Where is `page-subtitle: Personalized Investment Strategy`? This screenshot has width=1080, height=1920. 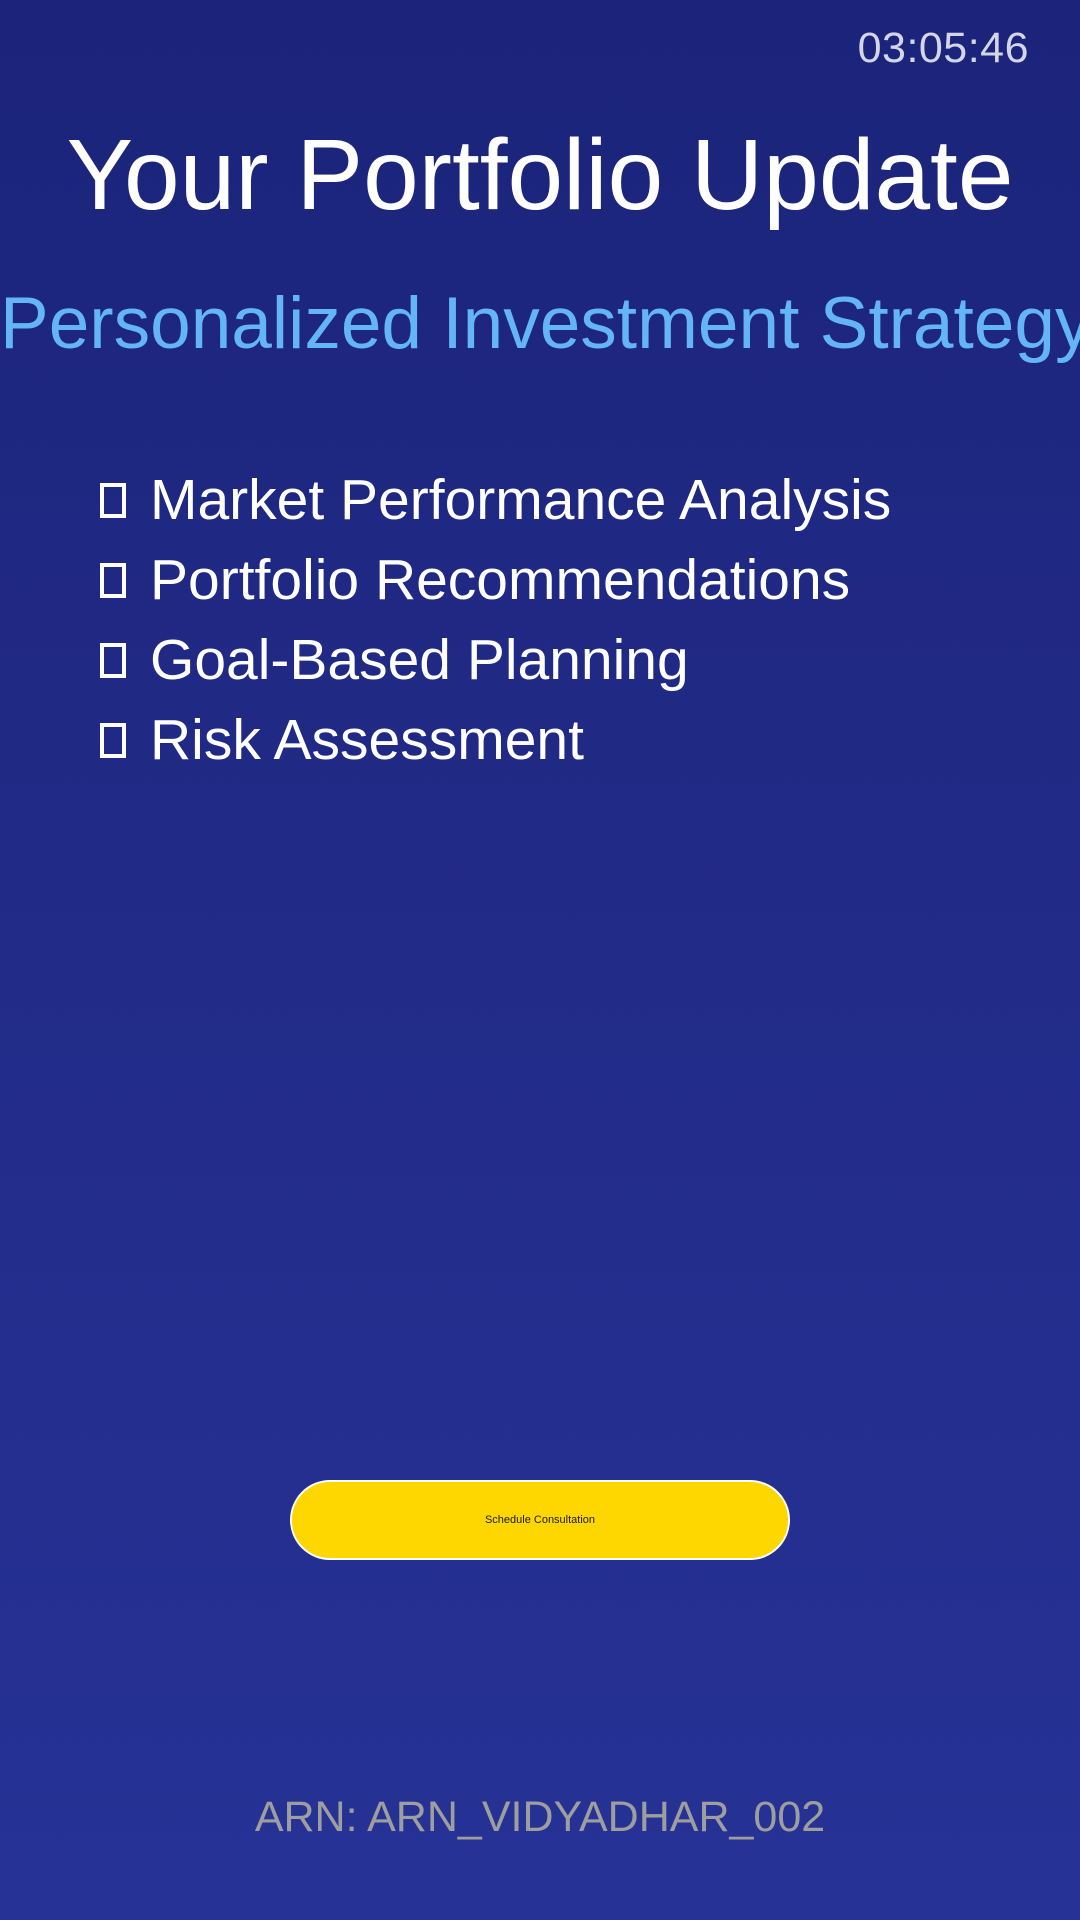 page-subtitle: Personalized Investment Strategy is located at coordinates (540, 323).